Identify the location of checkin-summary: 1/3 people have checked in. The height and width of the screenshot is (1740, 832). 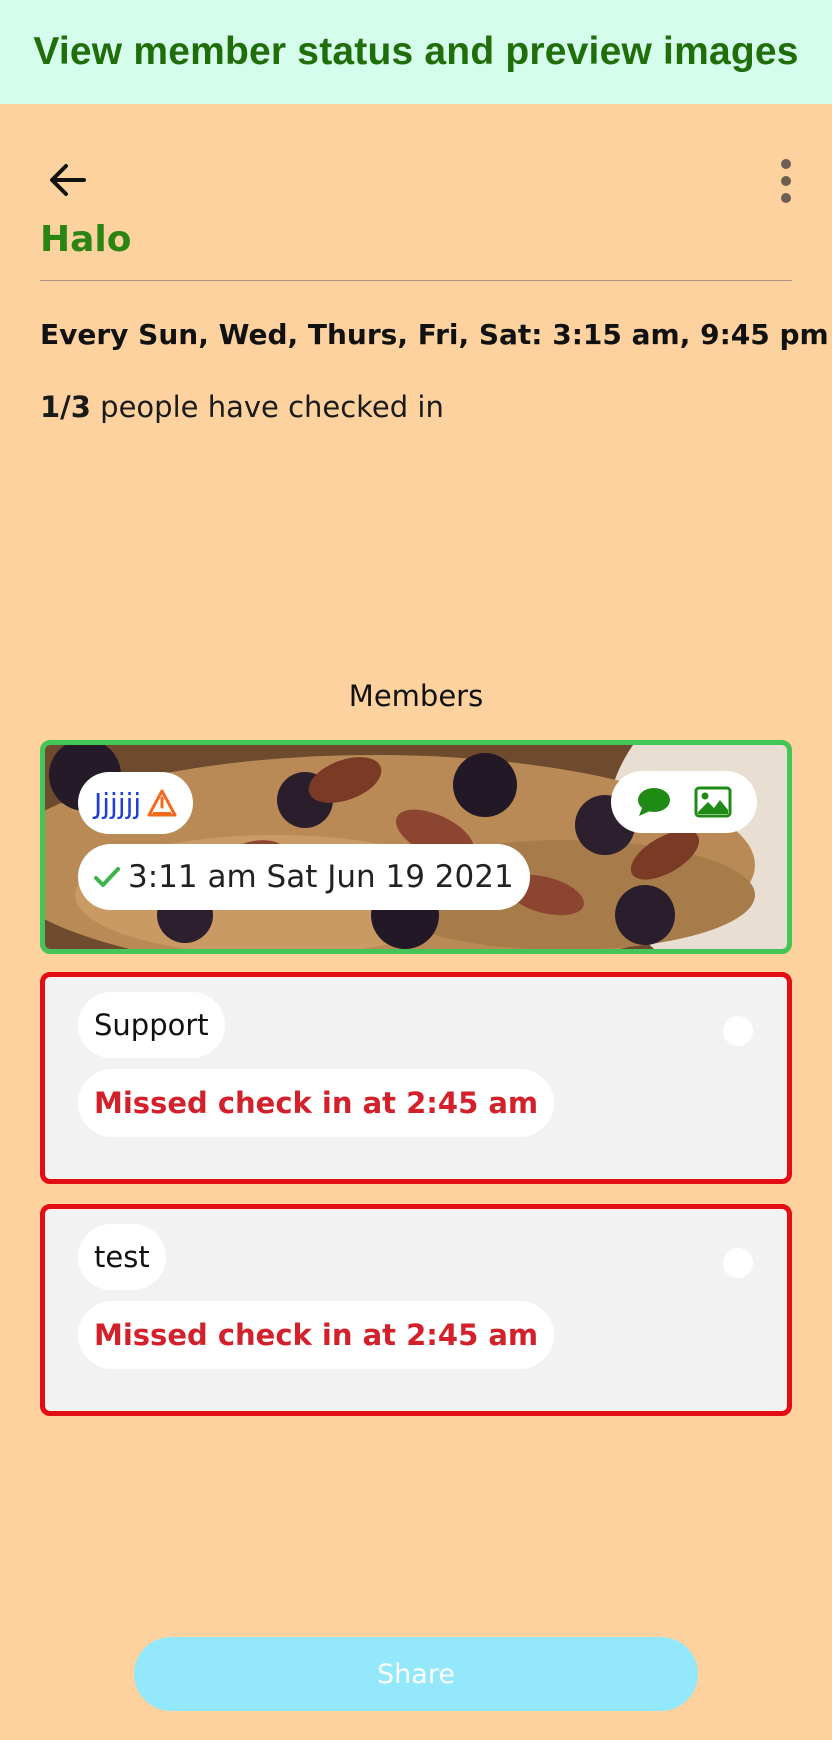
(242, 407).